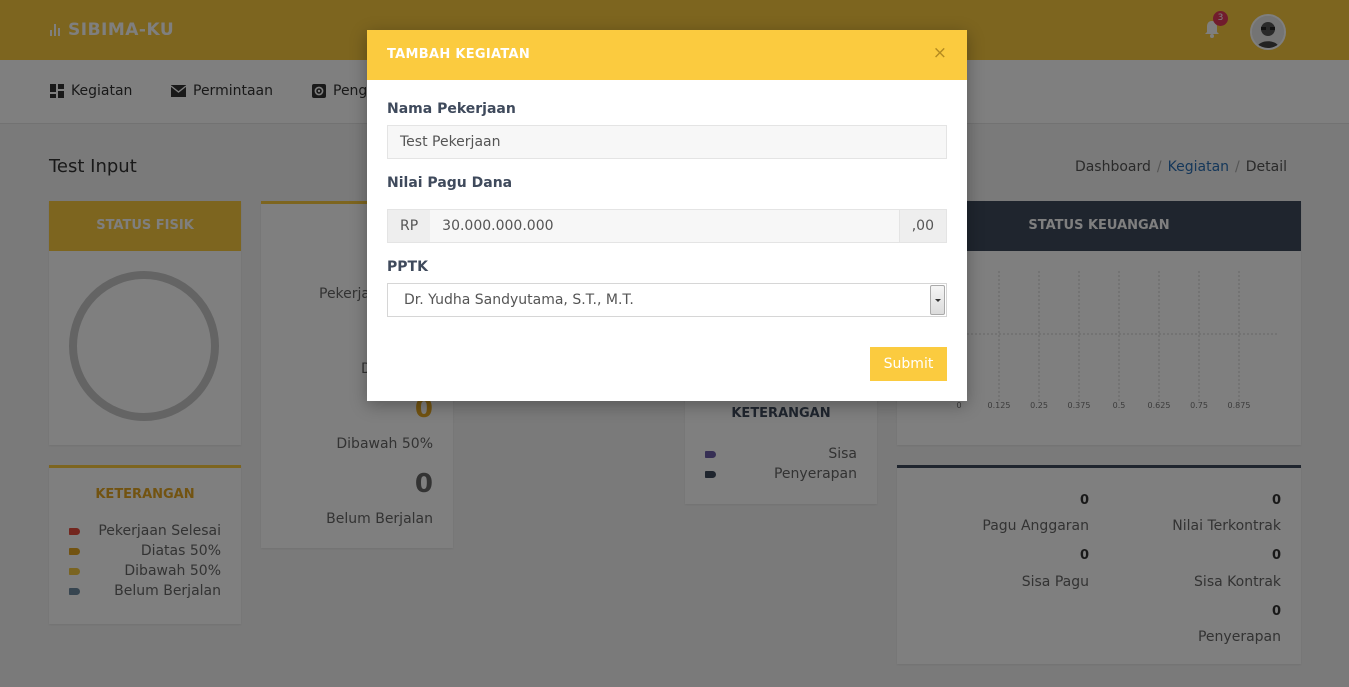 This screenshot has height=687, width=1349. Describe the element at coordinates (667, 300) in the screenshot. I see `pptk-select: Dr. Yudha Sandyutama, S.T., M.T.` at that location.